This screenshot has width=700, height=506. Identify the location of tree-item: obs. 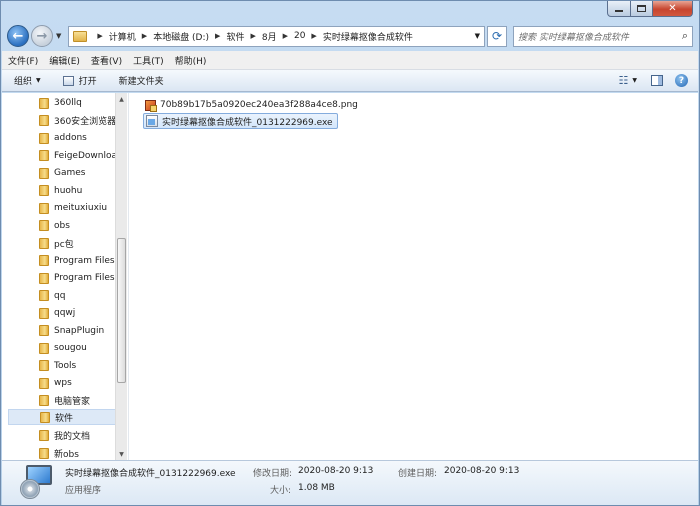
(63, 226).